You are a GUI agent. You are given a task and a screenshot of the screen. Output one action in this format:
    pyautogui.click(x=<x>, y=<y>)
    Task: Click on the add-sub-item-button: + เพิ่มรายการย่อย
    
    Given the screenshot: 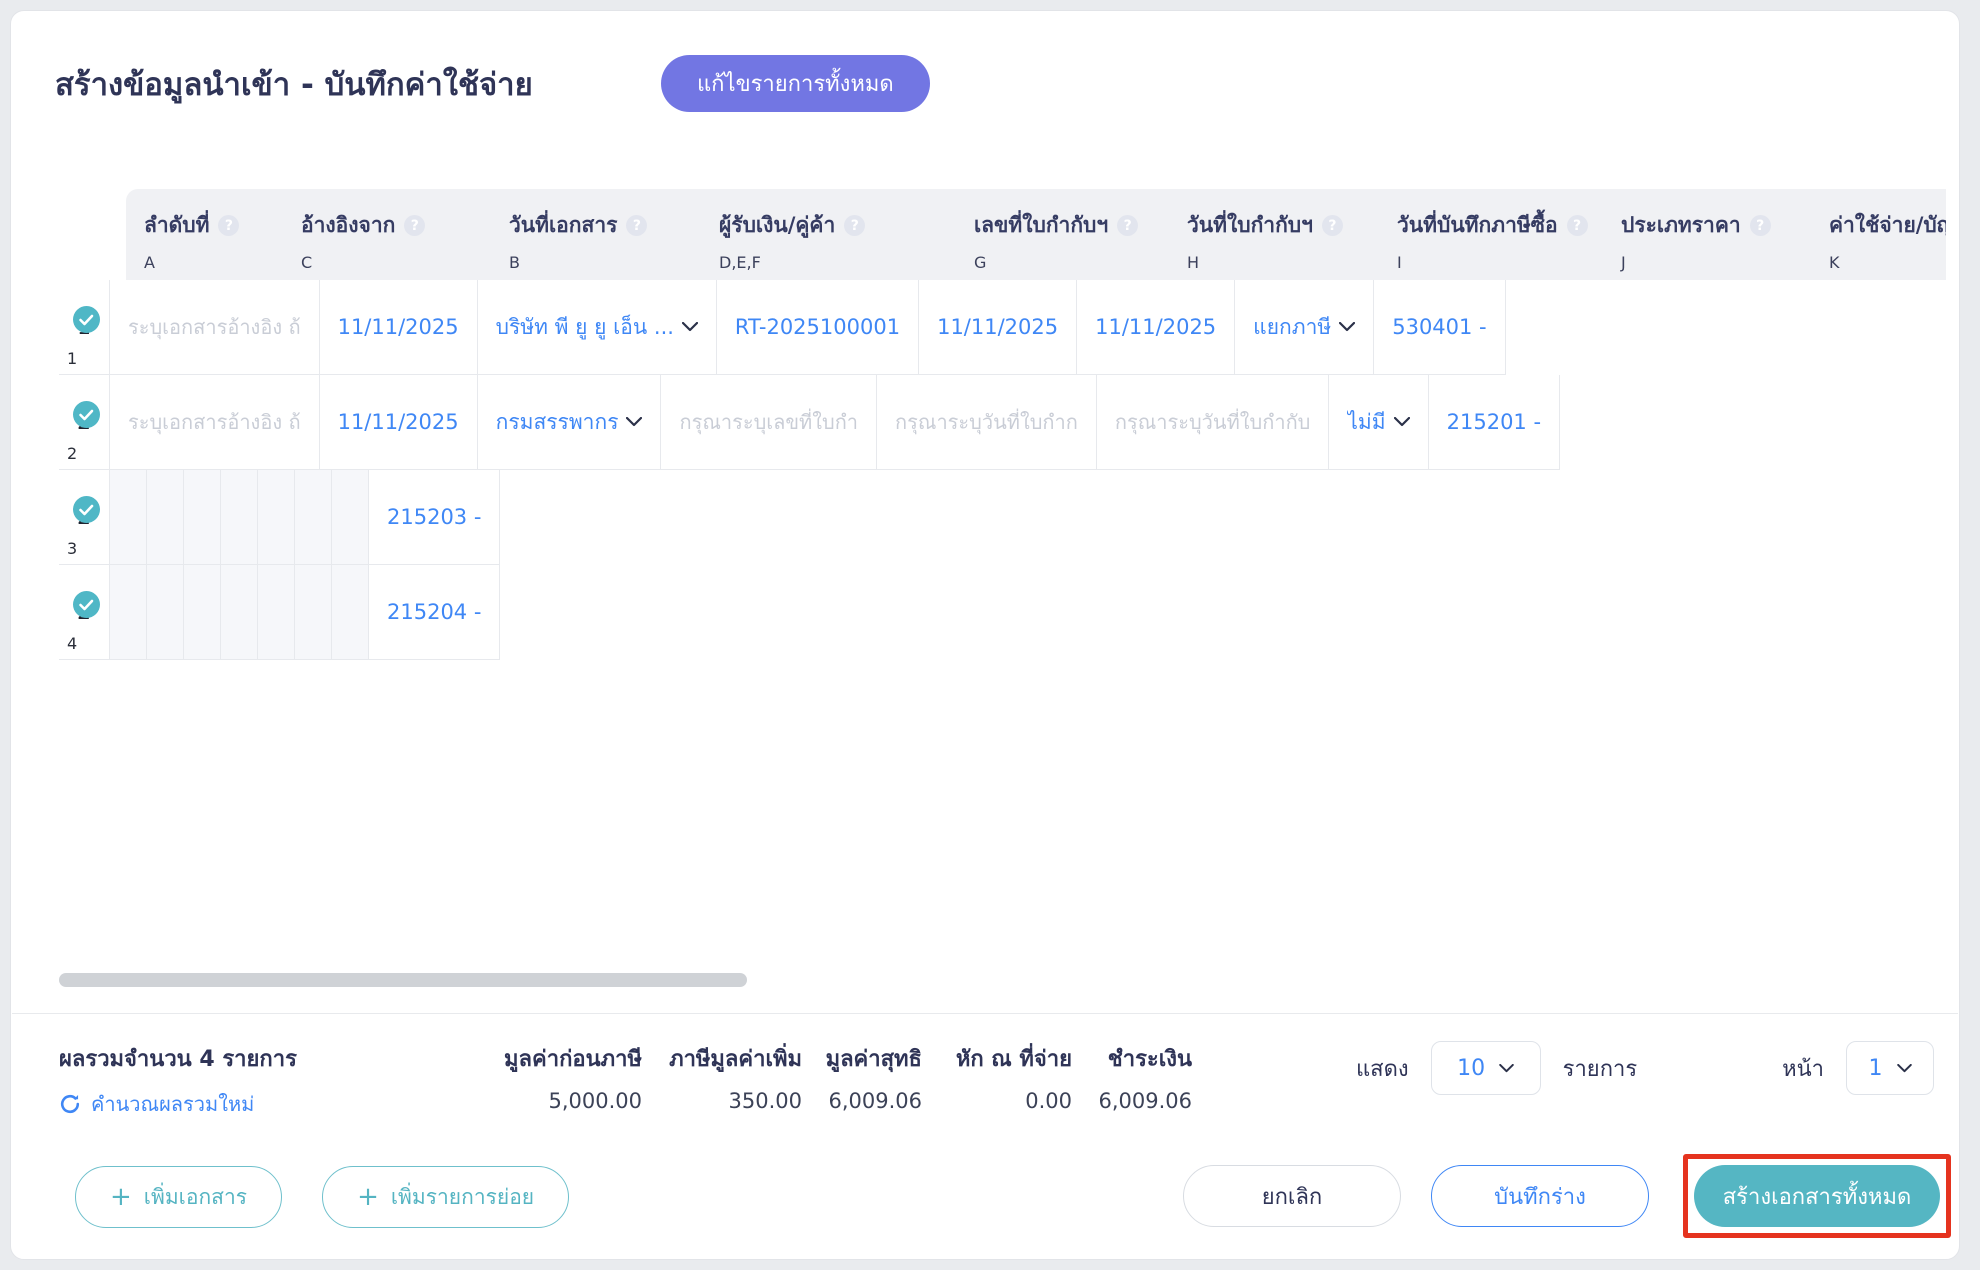 What is the action you would take?
    pyautogui.click(x=446, y=1197)
    